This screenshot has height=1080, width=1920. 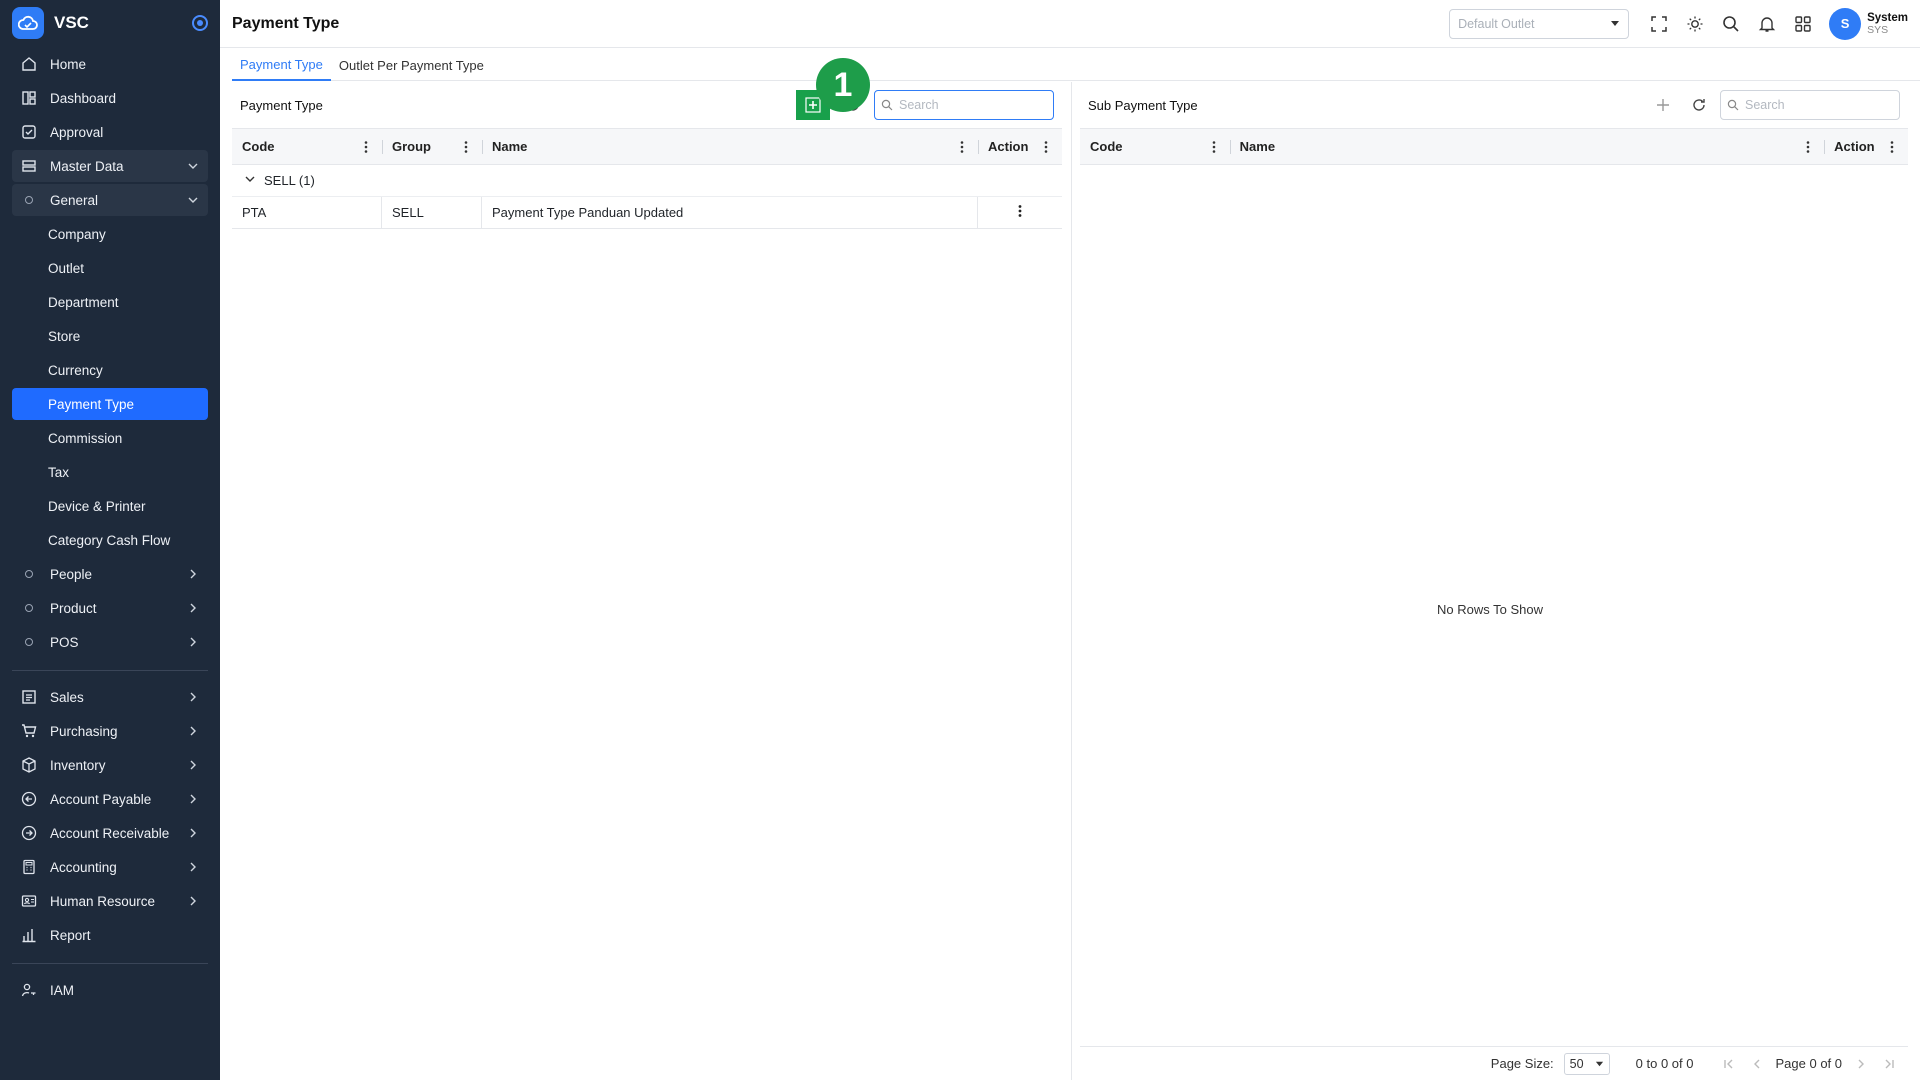 I want to click on sidebar-item-home: Home, so click(x=110, y=64).